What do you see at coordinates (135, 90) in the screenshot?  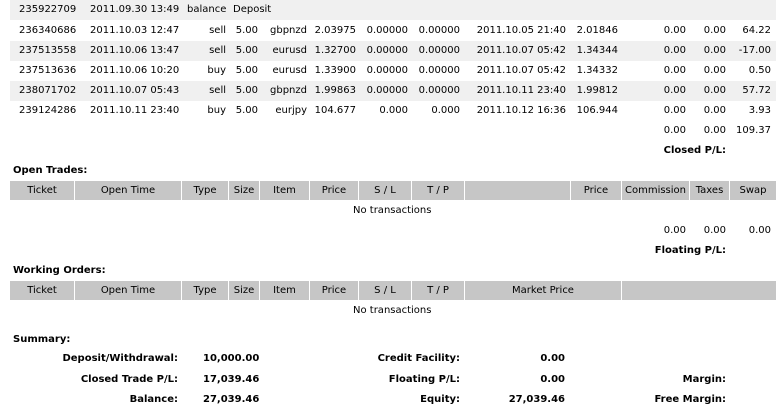 I see `open-time-cell: 2011.10.07 05:43` at bounding box center [135, 90].